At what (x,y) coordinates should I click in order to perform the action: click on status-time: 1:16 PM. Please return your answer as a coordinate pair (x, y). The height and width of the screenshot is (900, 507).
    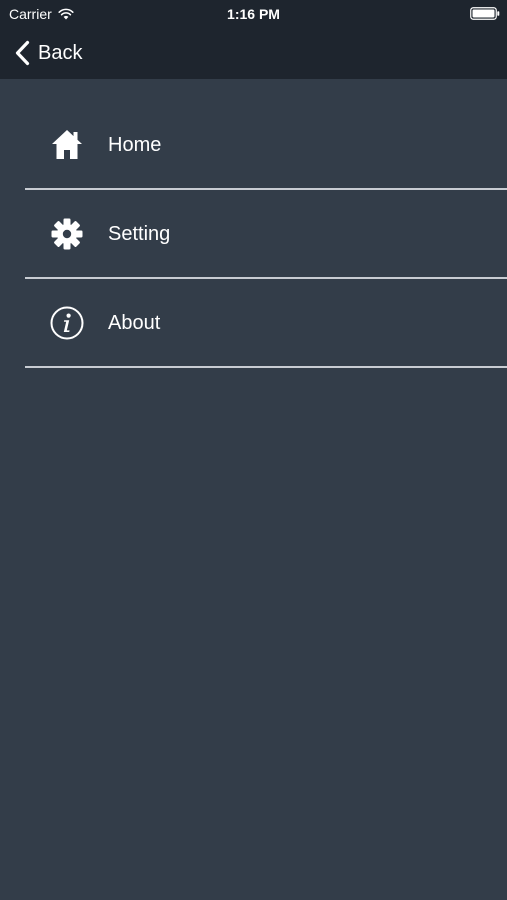
    Looking at the image, I should click on (253, 14).